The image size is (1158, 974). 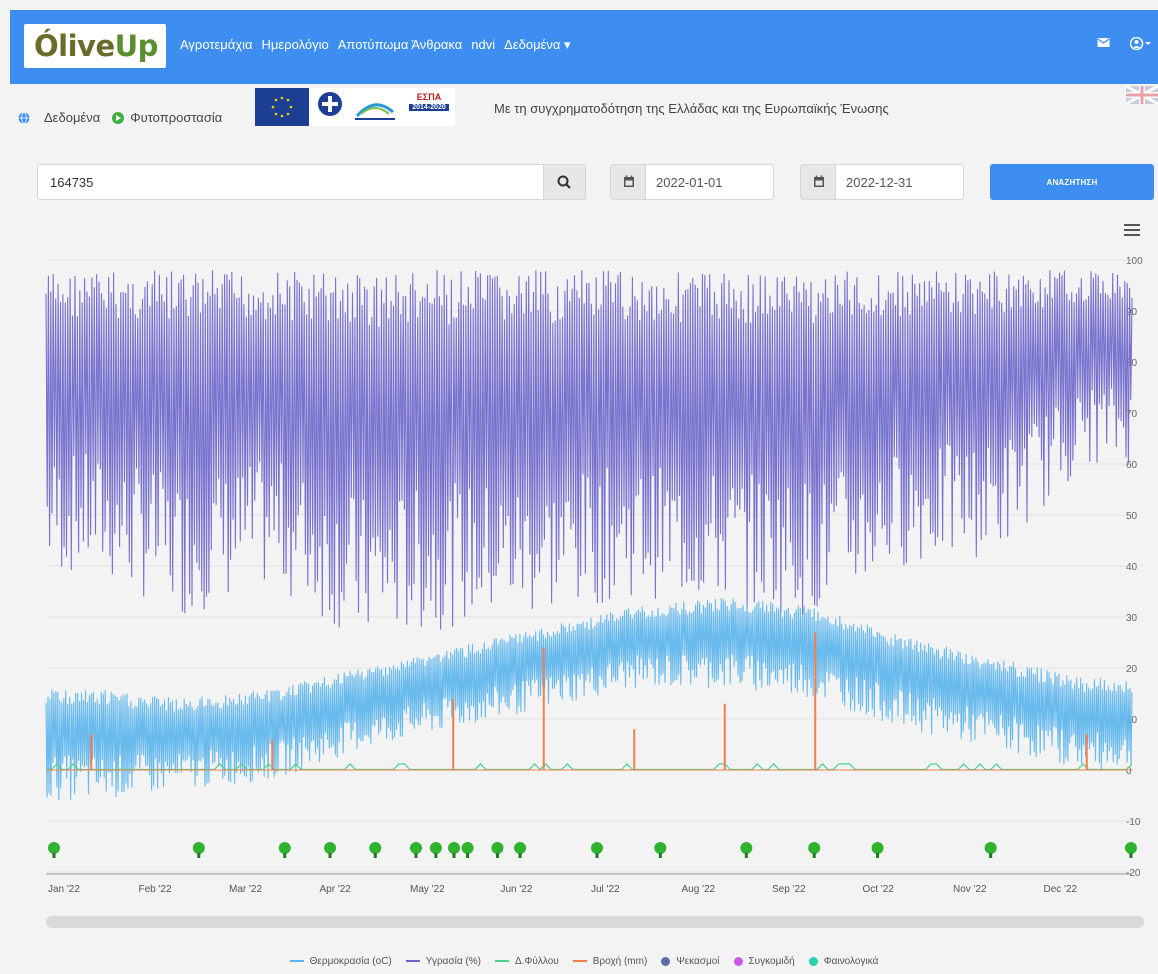 I want to click on legend-item: Ψεκασμοί, so click(x=690, y=961).